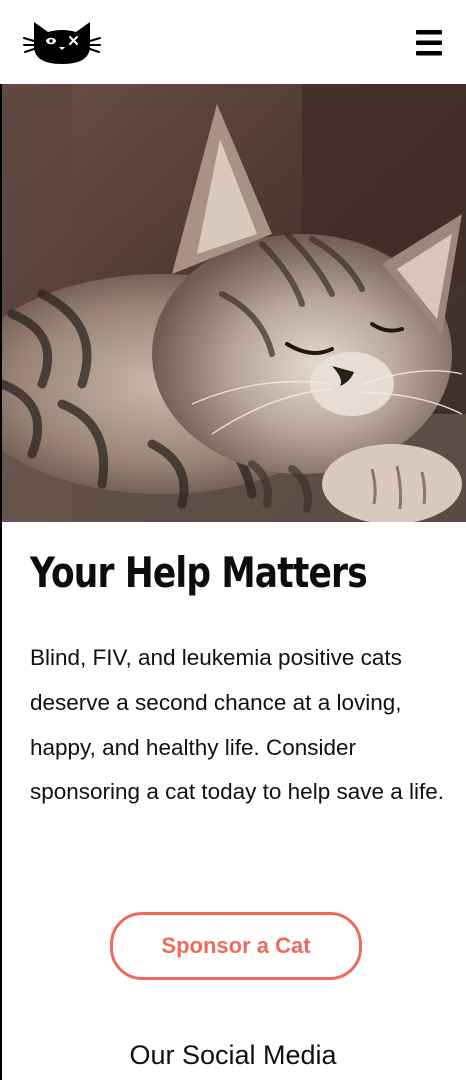 This screenshot has width=466, height=1080. Describe the element at coordinates (62, 43) in the screenshot. I see `cat-face-logo-icon` at that location.